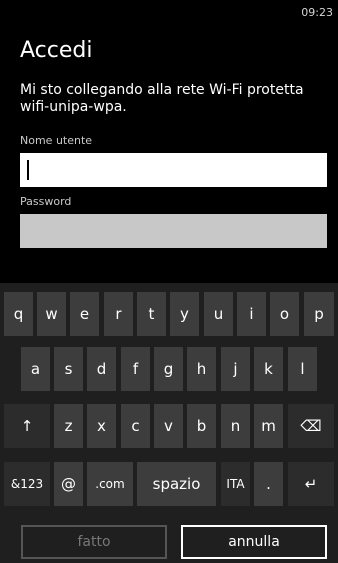 The width and height of the screenshot is (338, 563). Describe the element at coordinates (118, 314) in the screenshot. I see `key-r: r` at that location.